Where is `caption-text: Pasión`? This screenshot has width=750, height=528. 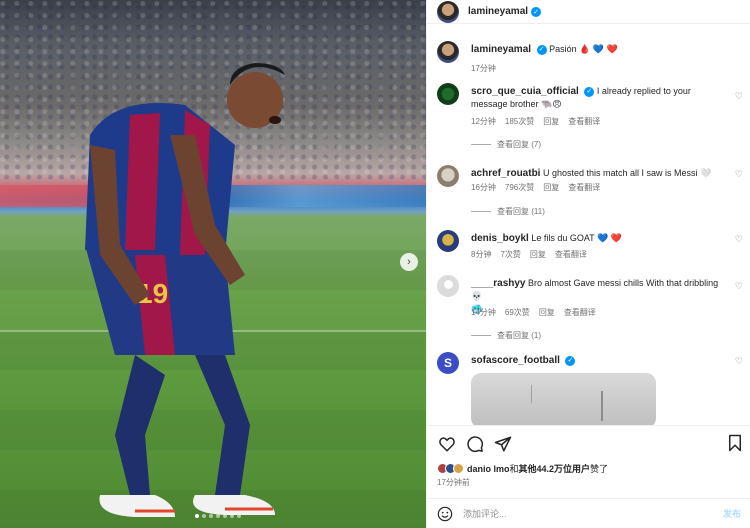 caption-text: Pasión is located at coordinates (563, 49).